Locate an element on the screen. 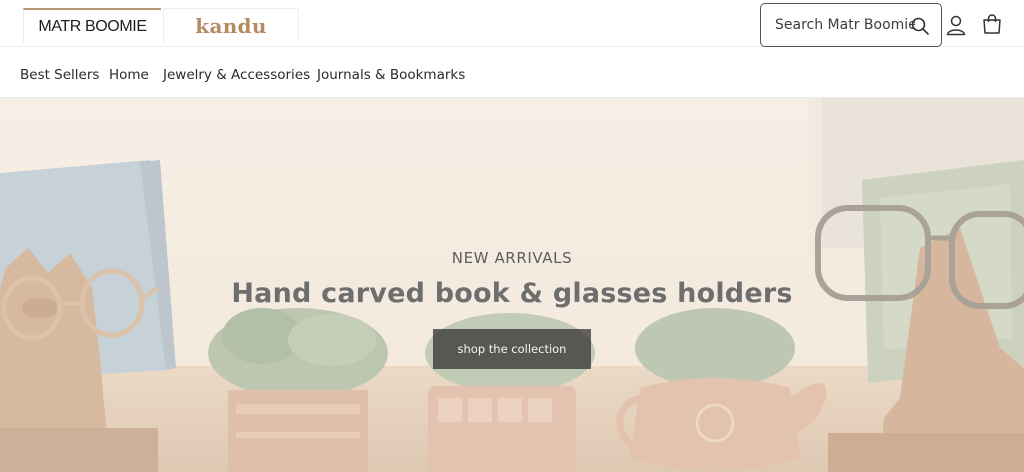  brand-tab-kandu: kandu is located at coordinates (231, 25).